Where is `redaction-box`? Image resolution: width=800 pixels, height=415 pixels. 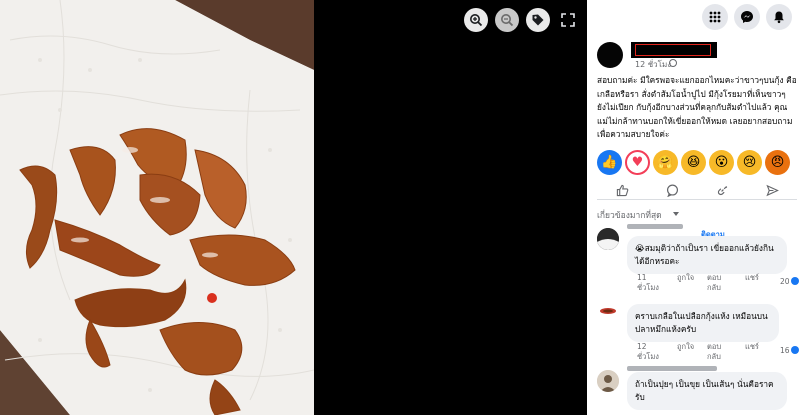
redaction-box is located at coordinates (673, 50).